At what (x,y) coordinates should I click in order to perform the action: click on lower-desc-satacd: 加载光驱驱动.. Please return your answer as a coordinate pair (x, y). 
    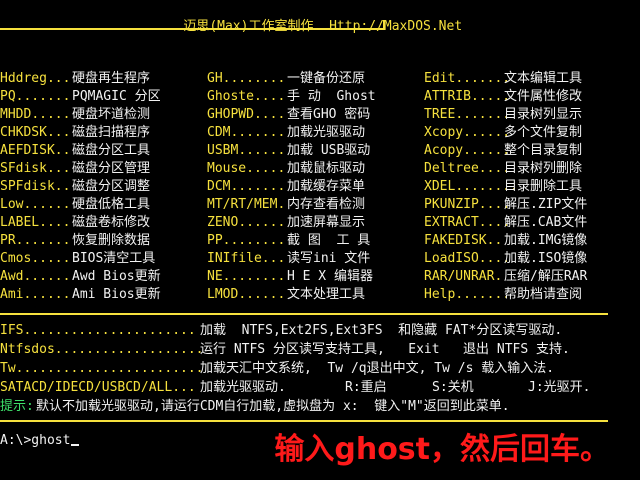
    Looking at the image, I should click on (243, 387).